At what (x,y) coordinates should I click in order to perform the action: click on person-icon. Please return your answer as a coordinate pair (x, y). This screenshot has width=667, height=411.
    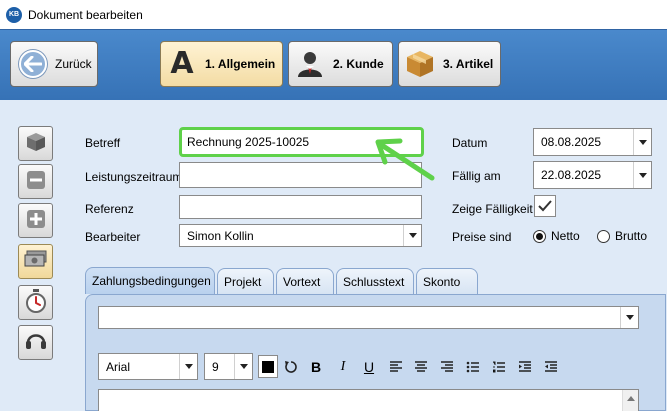
    Looking at the image, I should click on (310, 64).